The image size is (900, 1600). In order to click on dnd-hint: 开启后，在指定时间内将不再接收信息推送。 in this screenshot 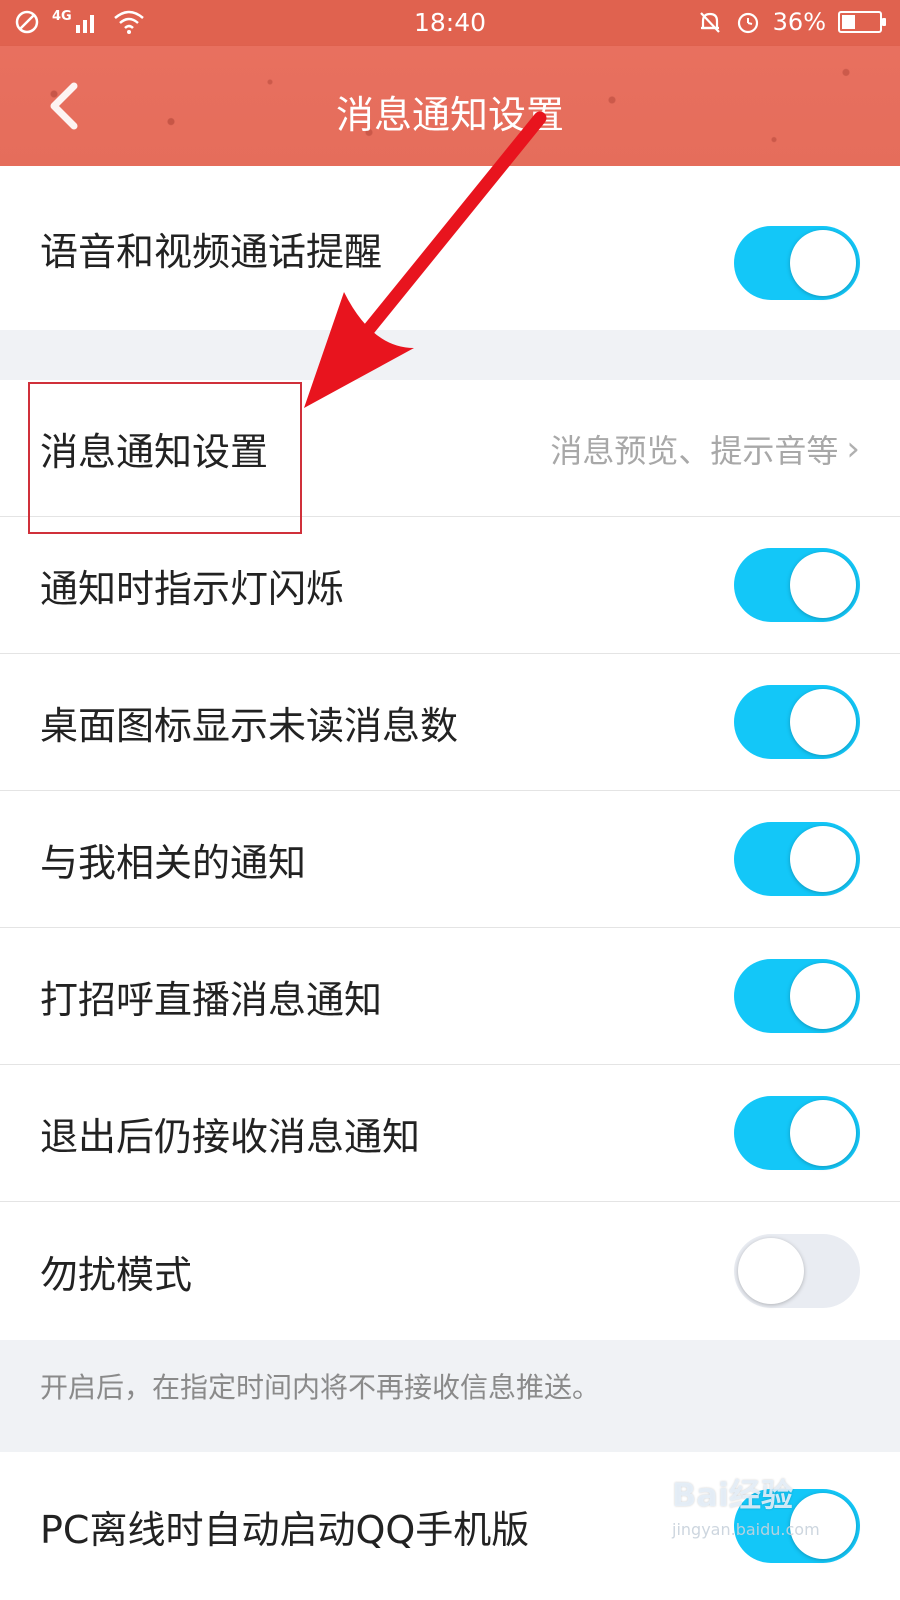, I will do `click(320, 1387)`.